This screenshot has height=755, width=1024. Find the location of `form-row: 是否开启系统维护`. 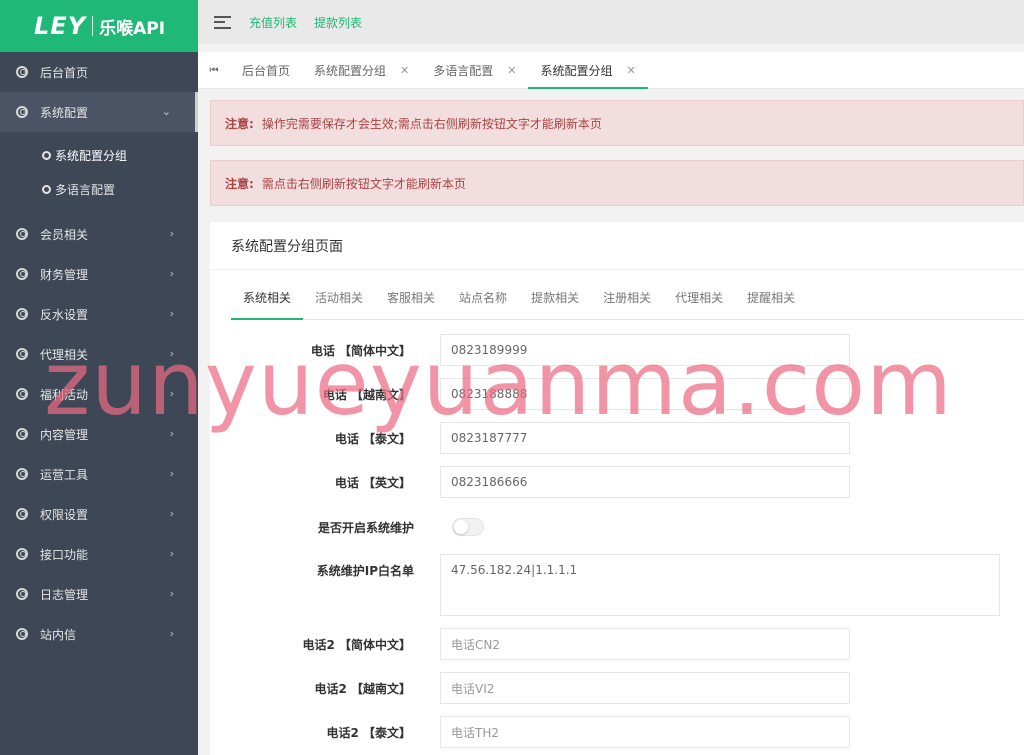

form-row: 是否开启系统维护 is located at coordinates (347, 527).